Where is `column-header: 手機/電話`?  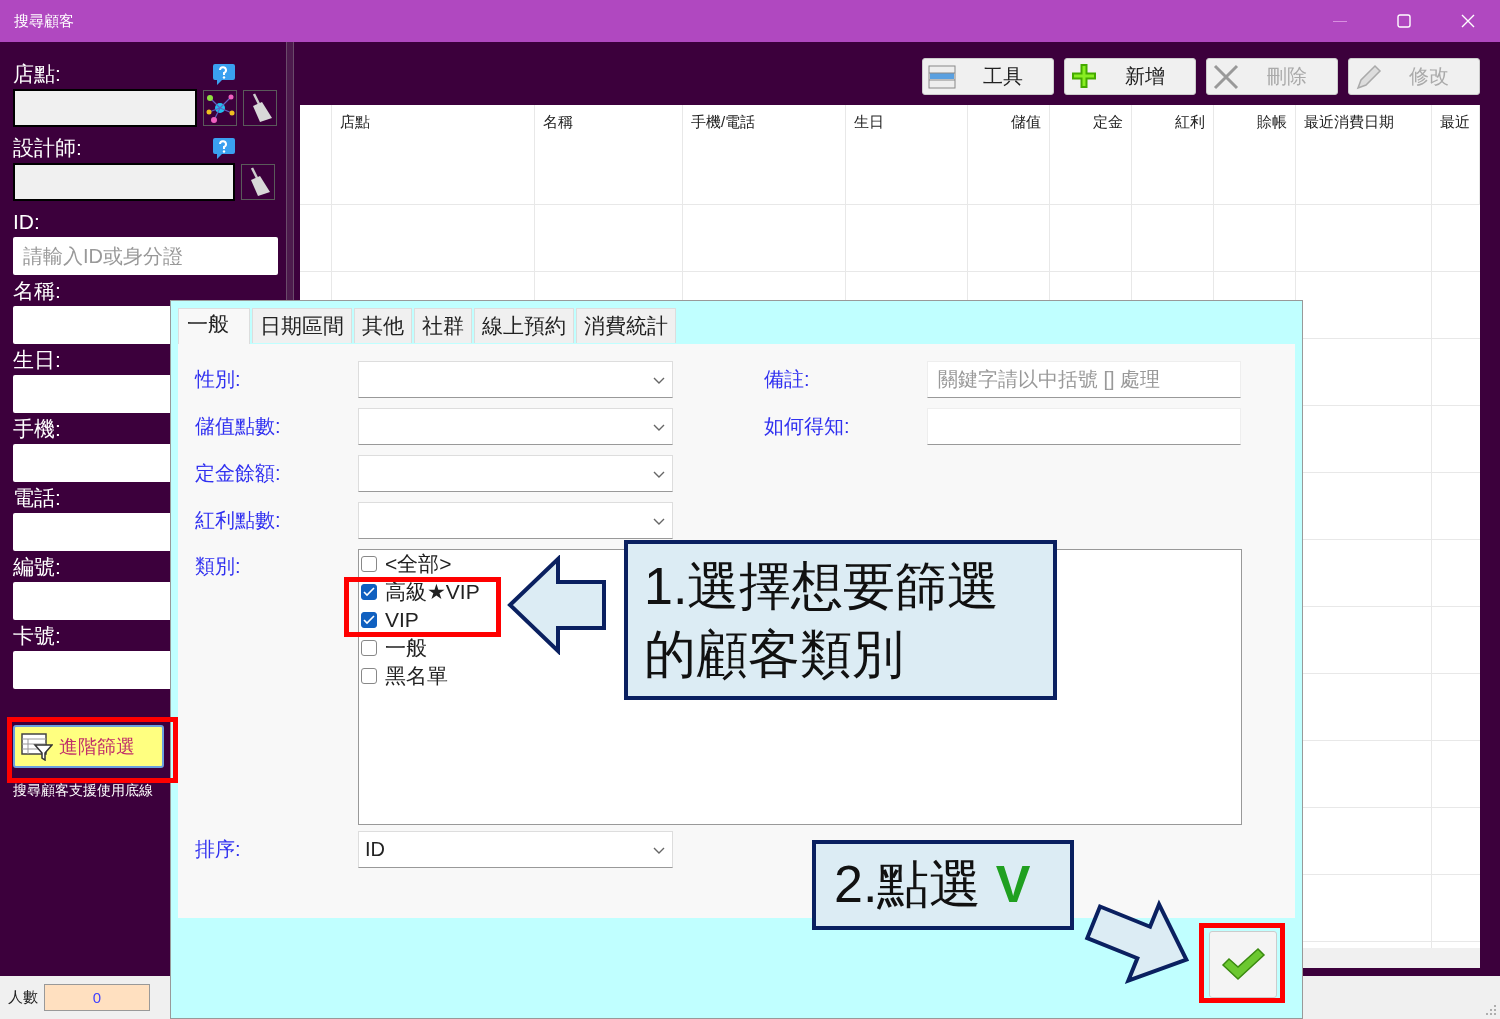 column-header: 手機/電話 is located at coordinates (764, 155).